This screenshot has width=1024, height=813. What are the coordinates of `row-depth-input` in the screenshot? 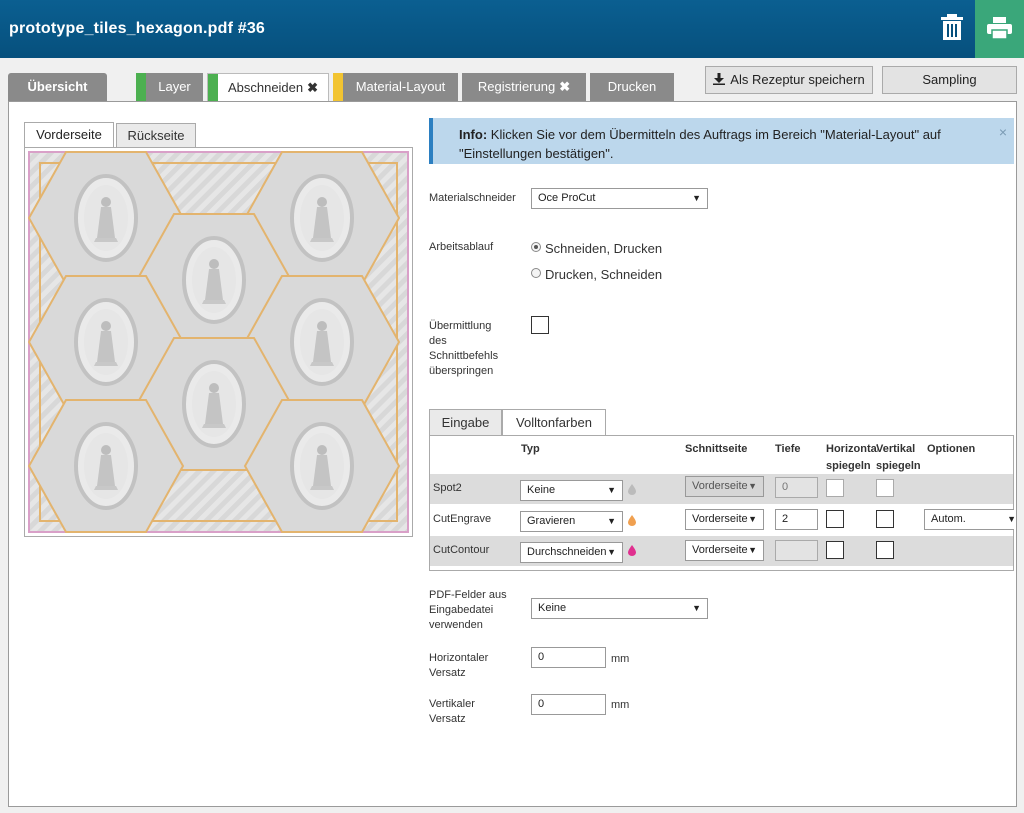 It's located at (796, 550).